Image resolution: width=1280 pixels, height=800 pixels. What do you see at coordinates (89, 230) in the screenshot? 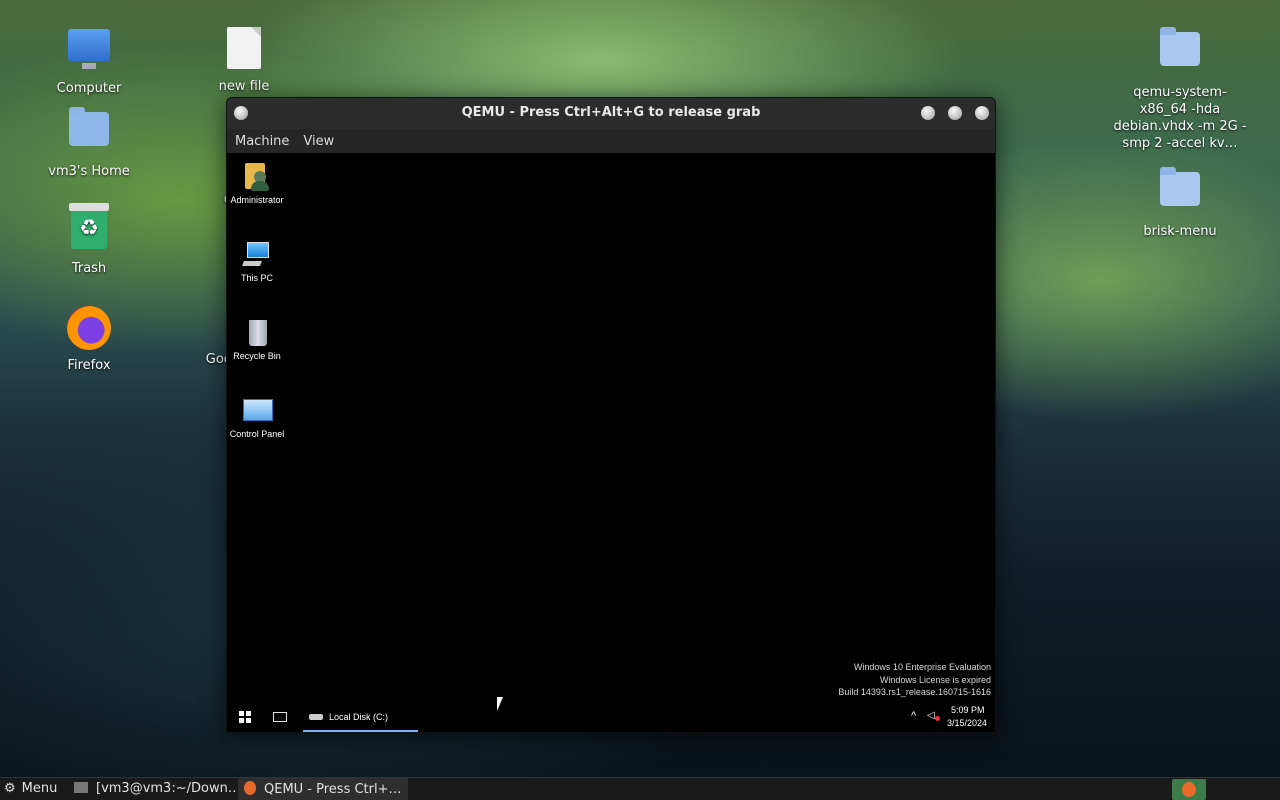
I see `trash-icon: ♻` at bounding box center [89, 230].